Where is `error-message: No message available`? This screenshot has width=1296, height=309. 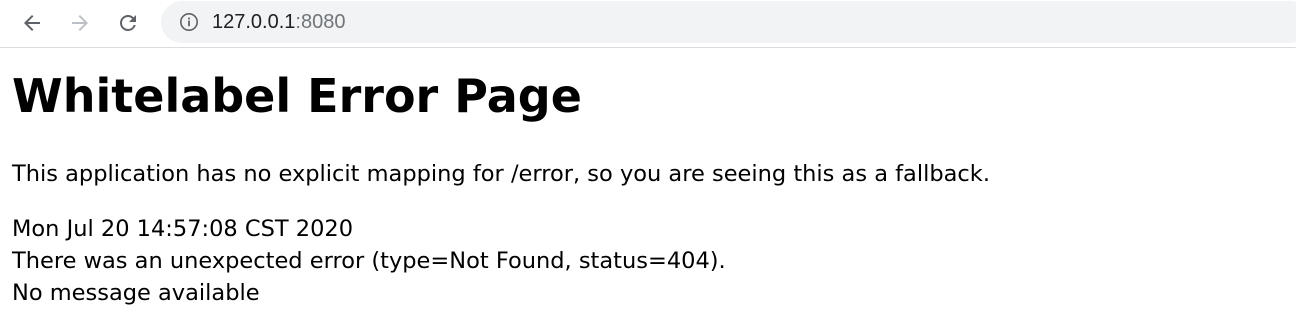 error-message: No message available is located at coordinates (136, 293).